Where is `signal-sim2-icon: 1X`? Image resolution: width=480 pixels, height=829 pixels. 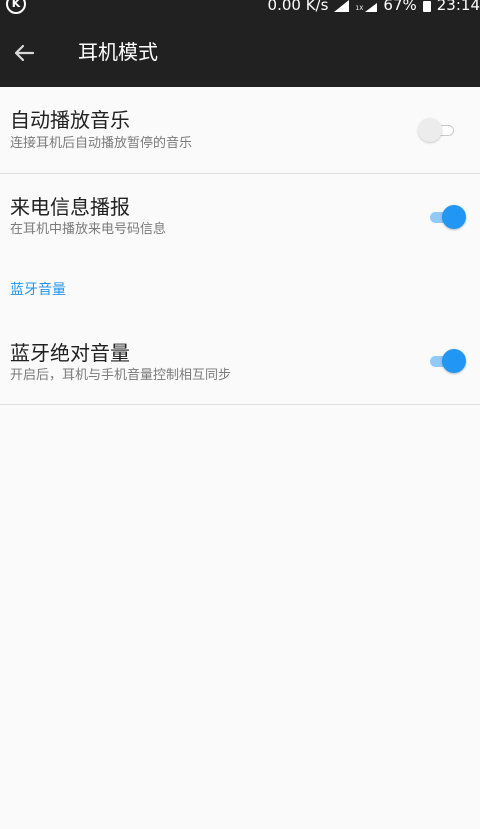
signal-sim2-icon: 1X is located at coordinates (366, 6).